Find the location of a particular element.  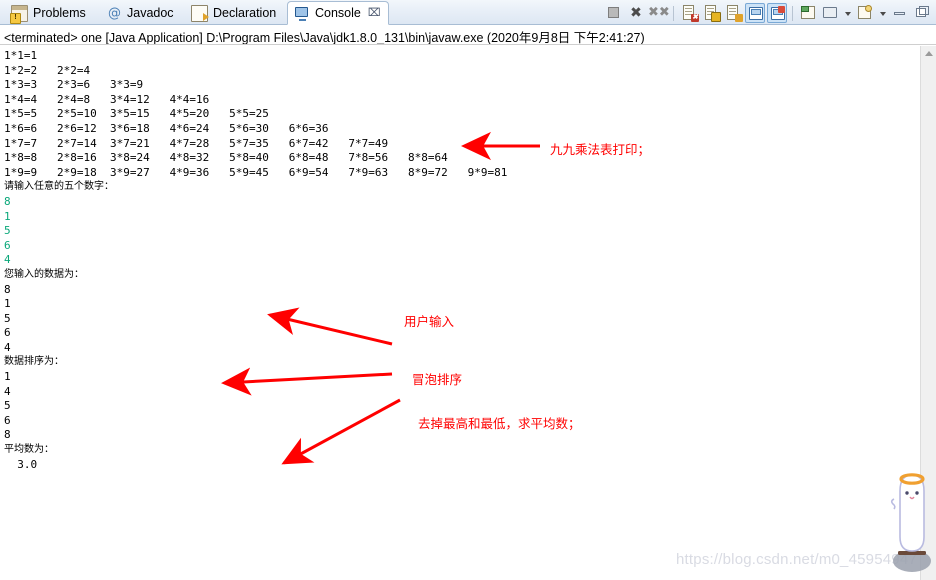

open-console-button is located at coordinates (865, 13).